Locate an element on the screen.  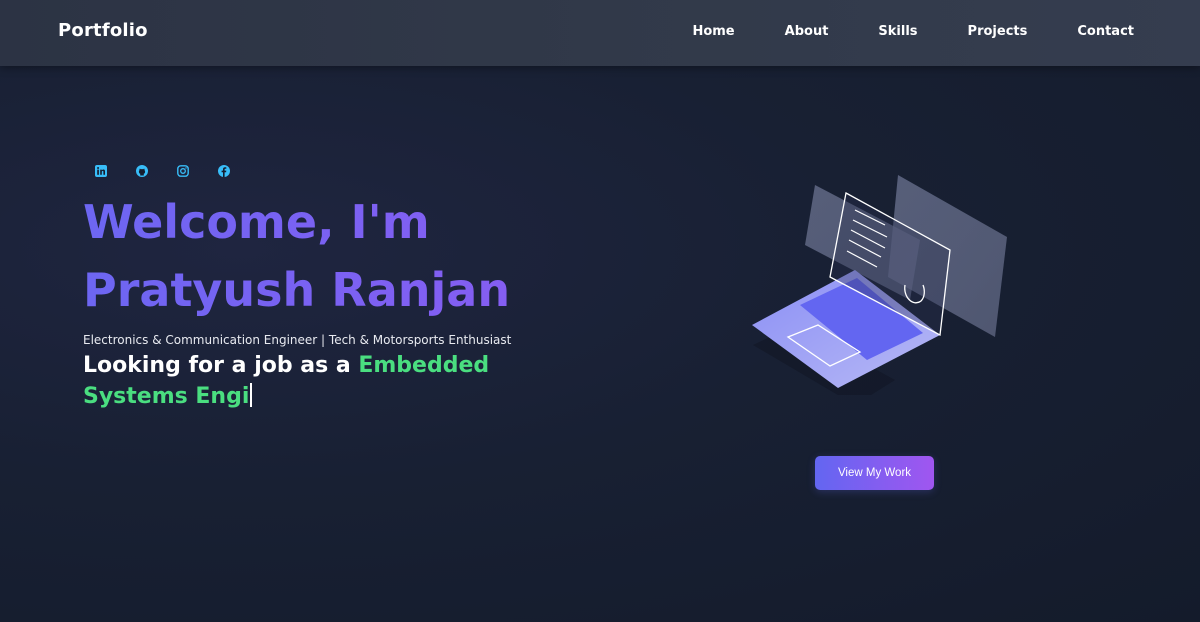
hero-title: Welcome, I'm Pratyush Ranjan is located at coordinates (343, 256).